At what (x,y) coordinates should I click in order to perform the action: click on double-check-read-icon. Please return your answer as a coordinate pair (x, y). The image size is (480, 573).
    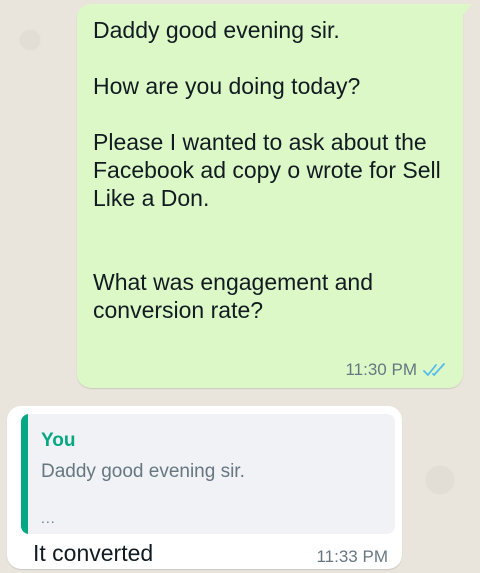
    Looking at the image, I should click on (434, 369).